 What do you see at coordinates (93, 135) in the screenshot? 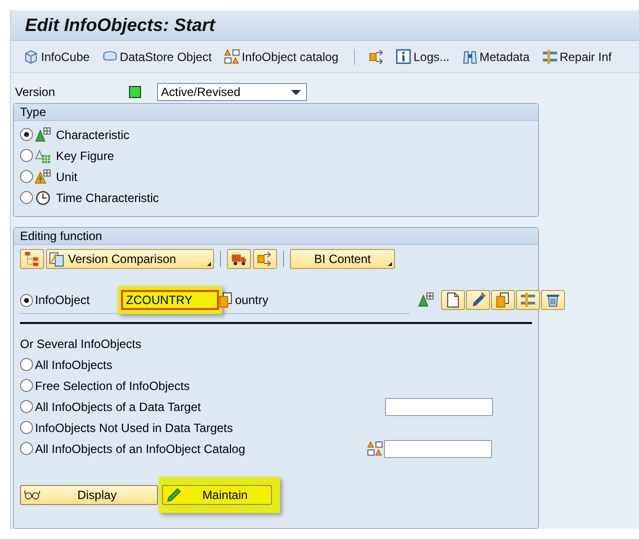
I see `option-label: Characteristic` at bounding box center [93, 135].